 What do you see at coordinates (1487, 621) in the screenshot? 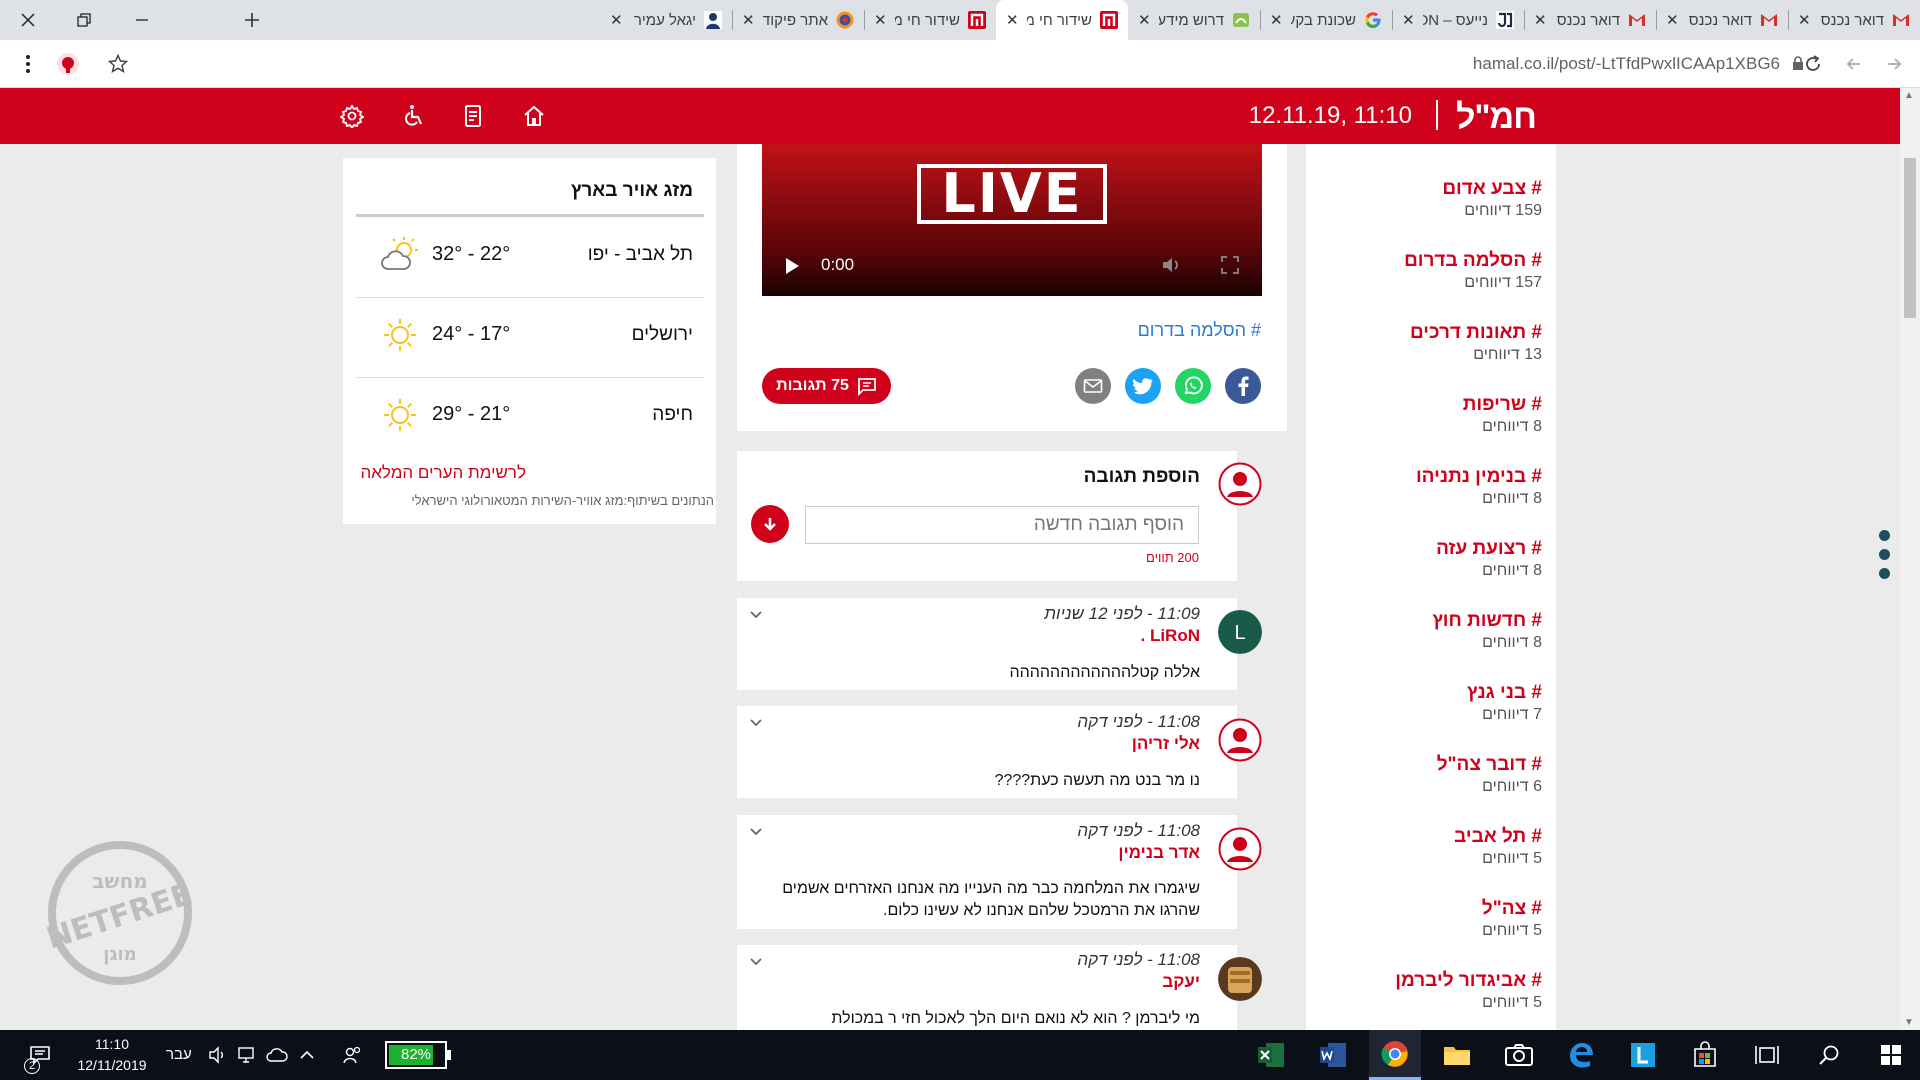
I see `tag-name: # חדשות חוץ` at bounding box center [1487, 621].